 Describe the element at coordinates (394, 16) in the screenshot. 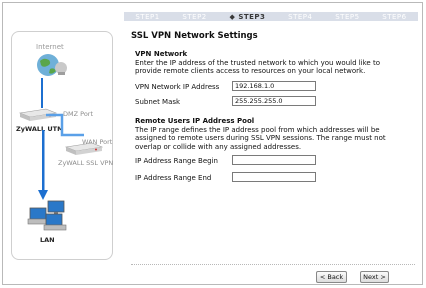

I see `step-6: STEP6` at that location.